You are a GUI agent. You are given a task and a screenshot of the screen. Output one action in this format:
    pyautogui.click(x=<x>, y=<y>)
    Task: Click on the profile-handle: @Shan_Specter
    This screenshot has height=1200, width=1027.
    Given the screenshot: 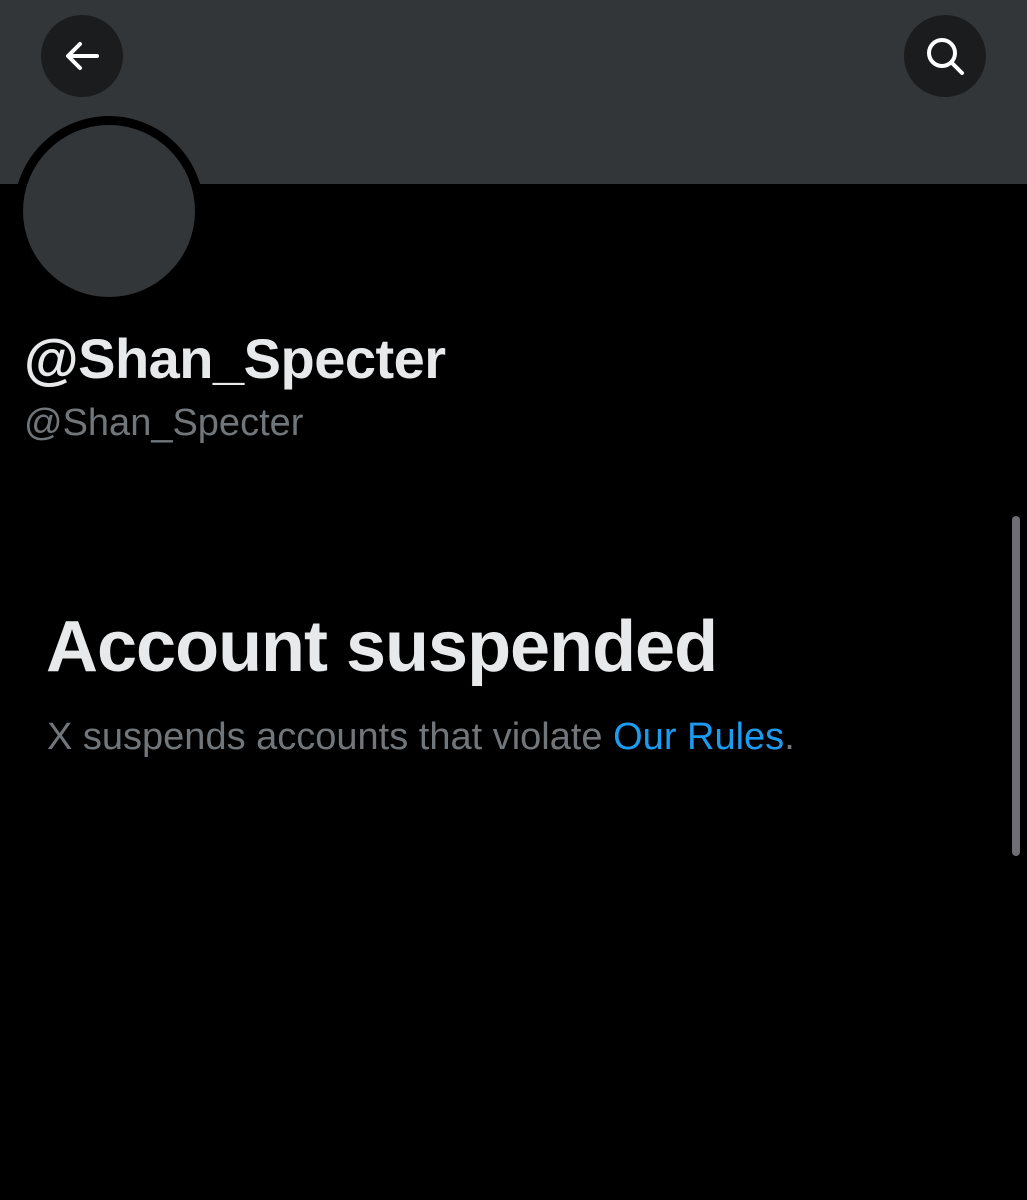 What is the action you would take?
    pyautogui.click(x=164, y=423)
    